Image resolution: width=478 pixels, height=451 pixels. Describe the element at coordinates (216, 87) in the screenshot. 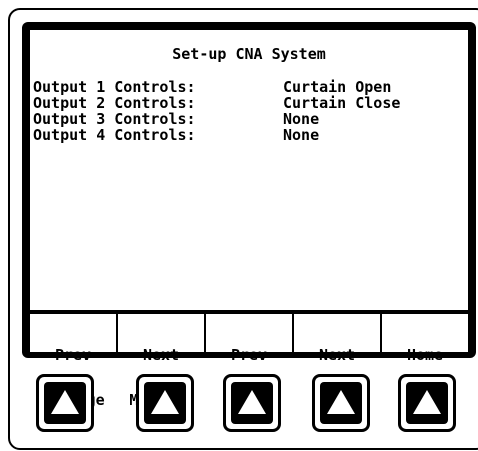

I see `output-row-1: Output 1 Controls: Curtain Open` at that location.